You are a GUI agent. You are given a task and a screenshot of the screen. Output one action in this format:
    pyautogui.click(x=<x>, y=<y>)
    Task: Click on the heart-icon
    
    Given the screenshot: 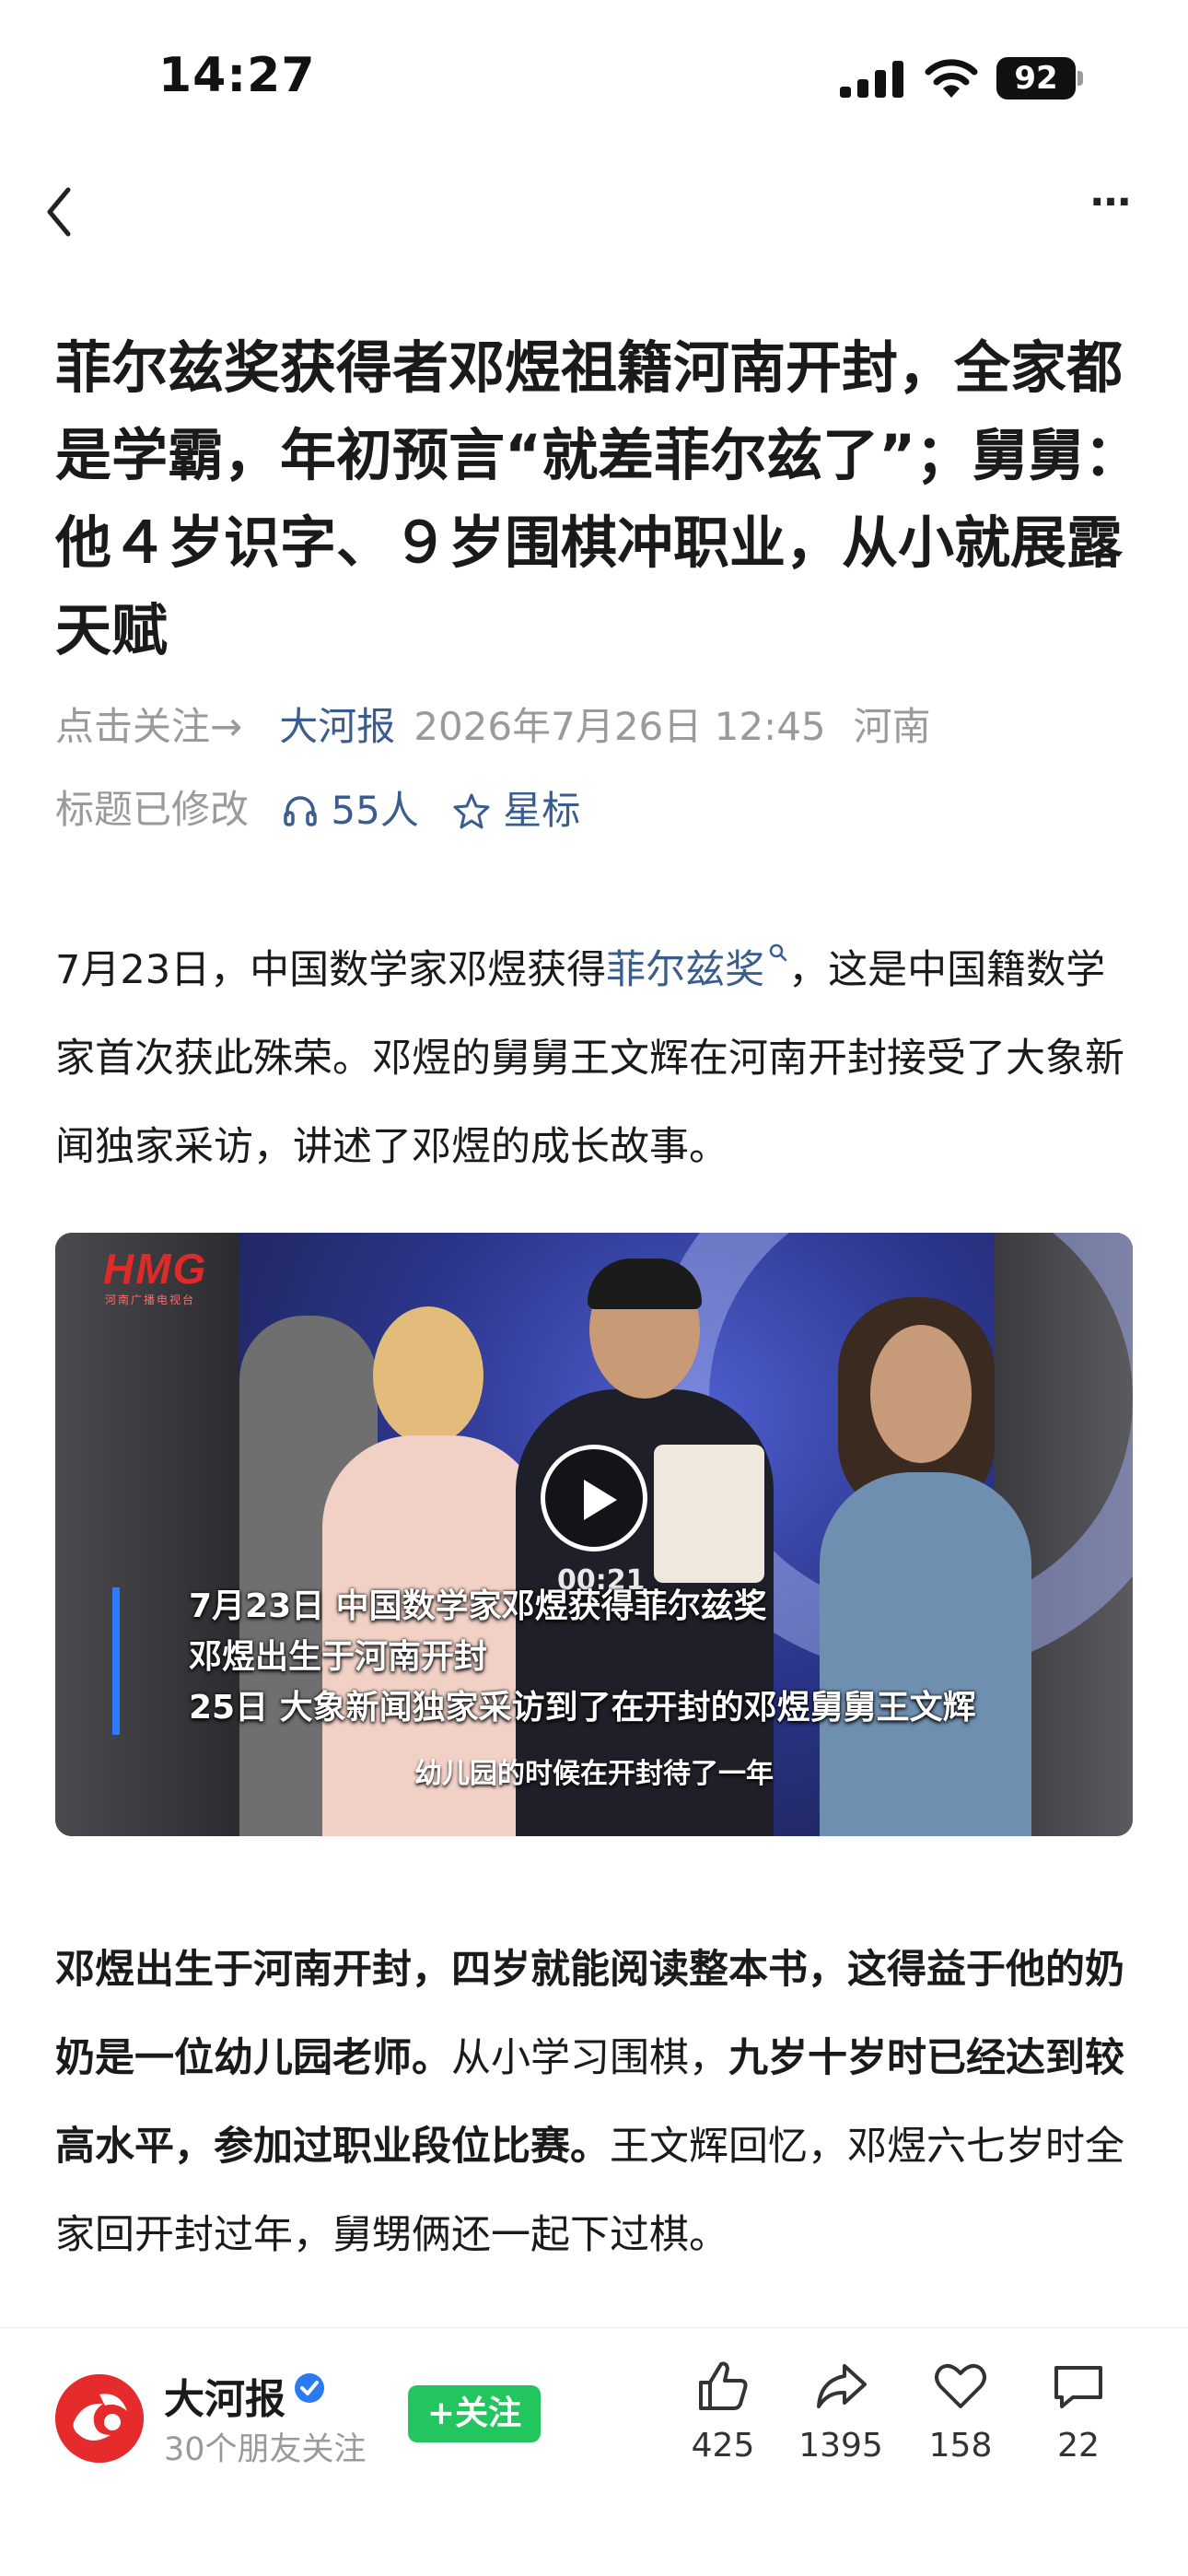 What is the action you would take?
    pyautogui.click(x=961, y=2385)
    